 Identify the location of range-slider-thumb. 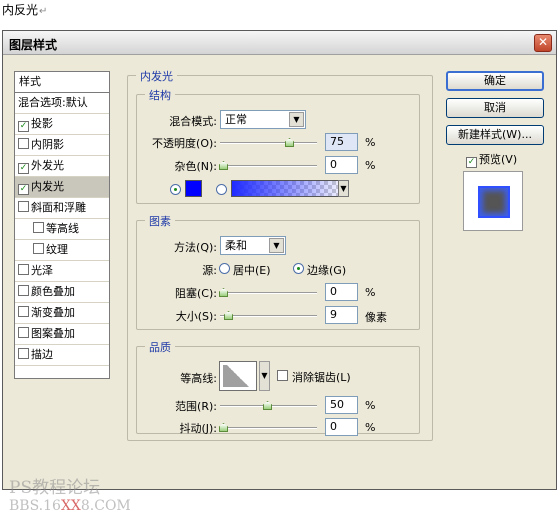
(267, 405).